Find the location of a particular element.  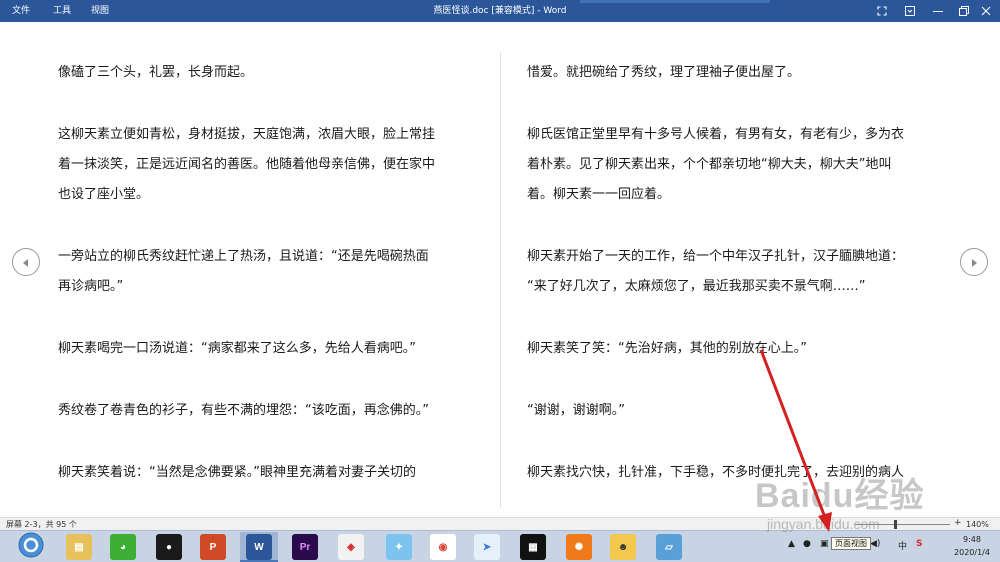

taskbar-powerpoint: P is located at coordinates (213, 547).